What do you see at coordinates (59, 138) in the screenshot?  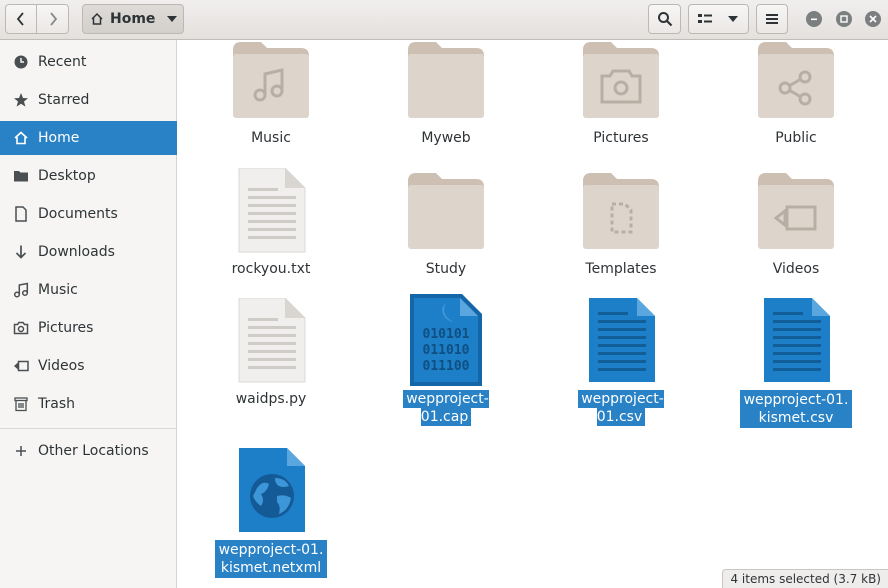 I see `sidebar-item-label: Home` at bounding box center [59, 138].